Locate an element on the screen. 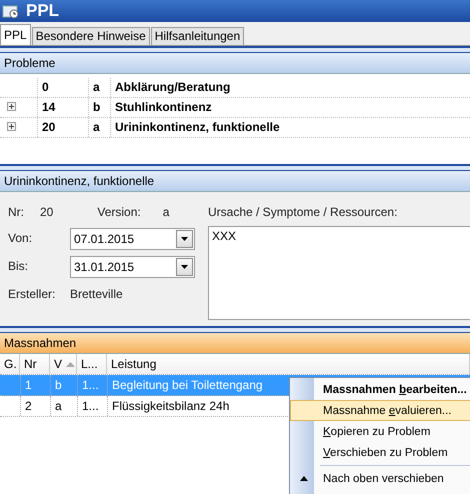  section-header: Urininkontinenz, funktionelle is located at coordinates (235, 181).